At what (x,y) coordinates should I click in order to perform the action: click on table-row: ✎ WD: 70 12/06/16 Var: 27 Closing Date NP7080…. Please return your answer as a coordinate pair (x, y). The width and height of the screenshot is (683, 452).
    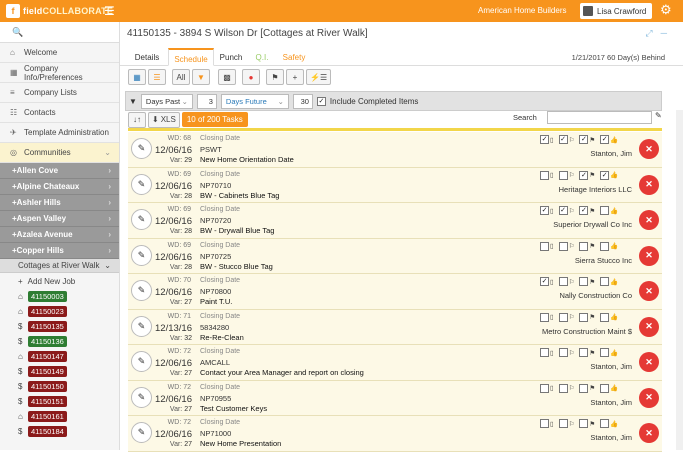
    Looking at the image, I should click on (395, 292).